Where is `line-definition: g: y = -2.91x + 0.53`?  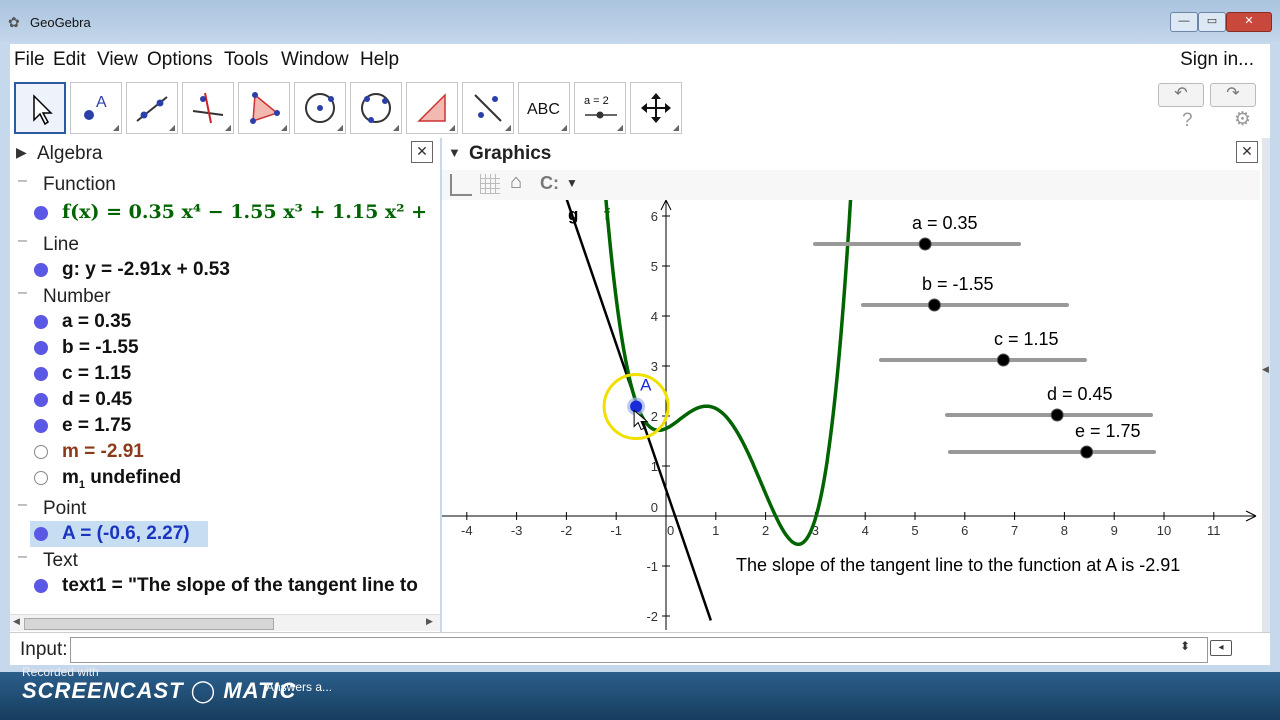 line-definition: g: y = -2.91x + 0.53 is located at coordinates (146, 270).